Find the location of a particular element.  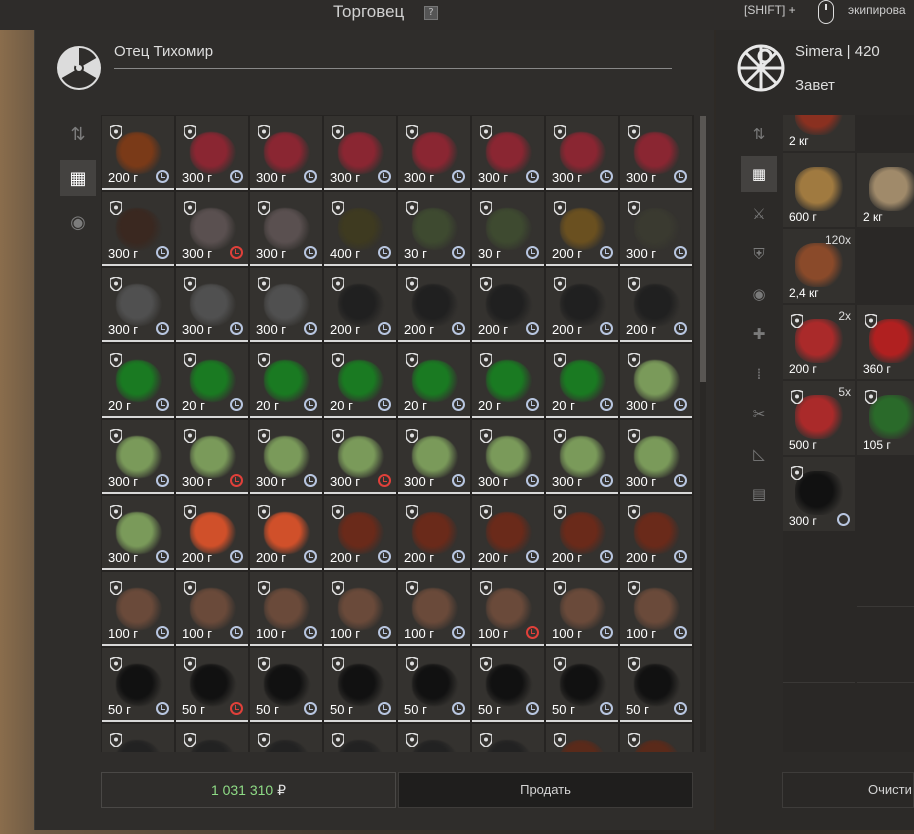

inventory-slot: 600 г is located at coordinates (819, 190).